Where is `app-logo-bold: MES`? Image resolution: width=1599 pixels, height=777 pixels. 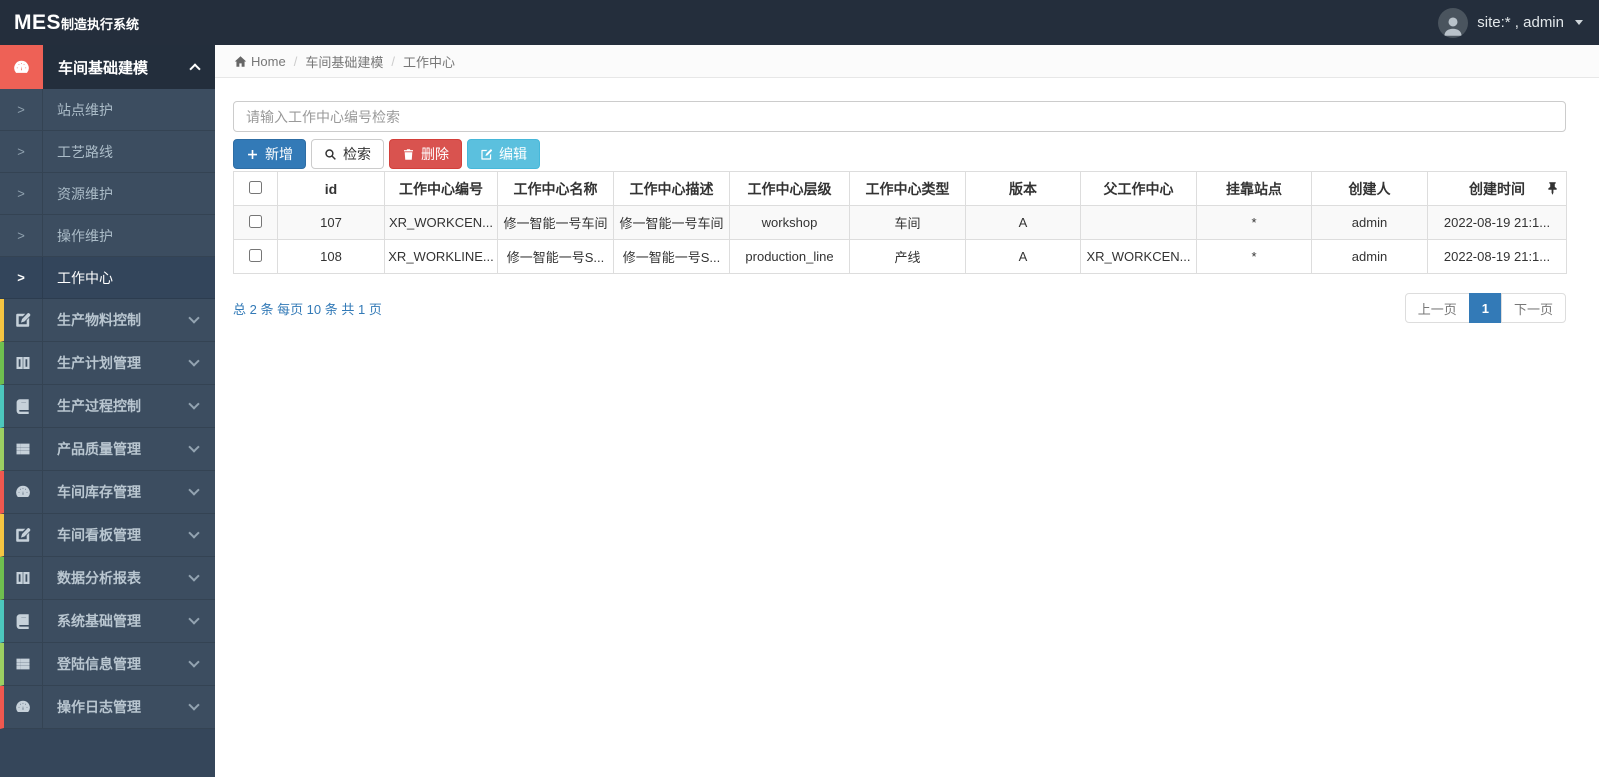 app-logo-bold: MES is located at coordinates (38, 22).